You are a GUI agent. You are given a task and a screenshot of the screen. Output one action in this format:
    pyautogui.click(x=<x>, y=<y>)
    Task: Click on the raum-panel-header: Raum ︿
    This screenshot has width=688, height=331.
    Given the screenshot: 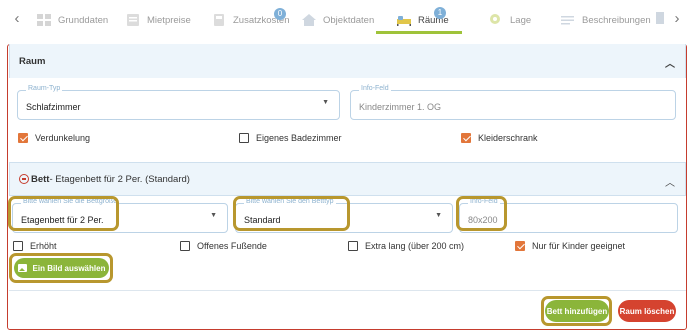 What is the action you would take?
    pyautogui.click(x=347, y=61)
    